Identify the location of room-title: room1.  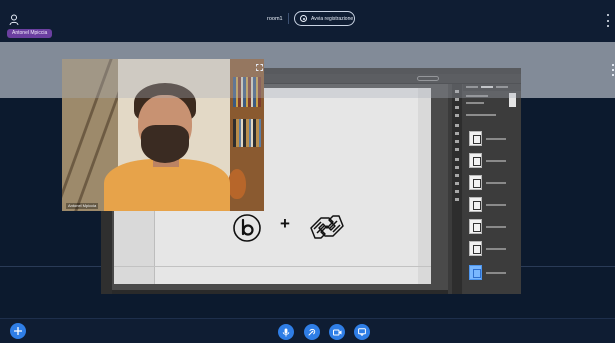
(275, 19).